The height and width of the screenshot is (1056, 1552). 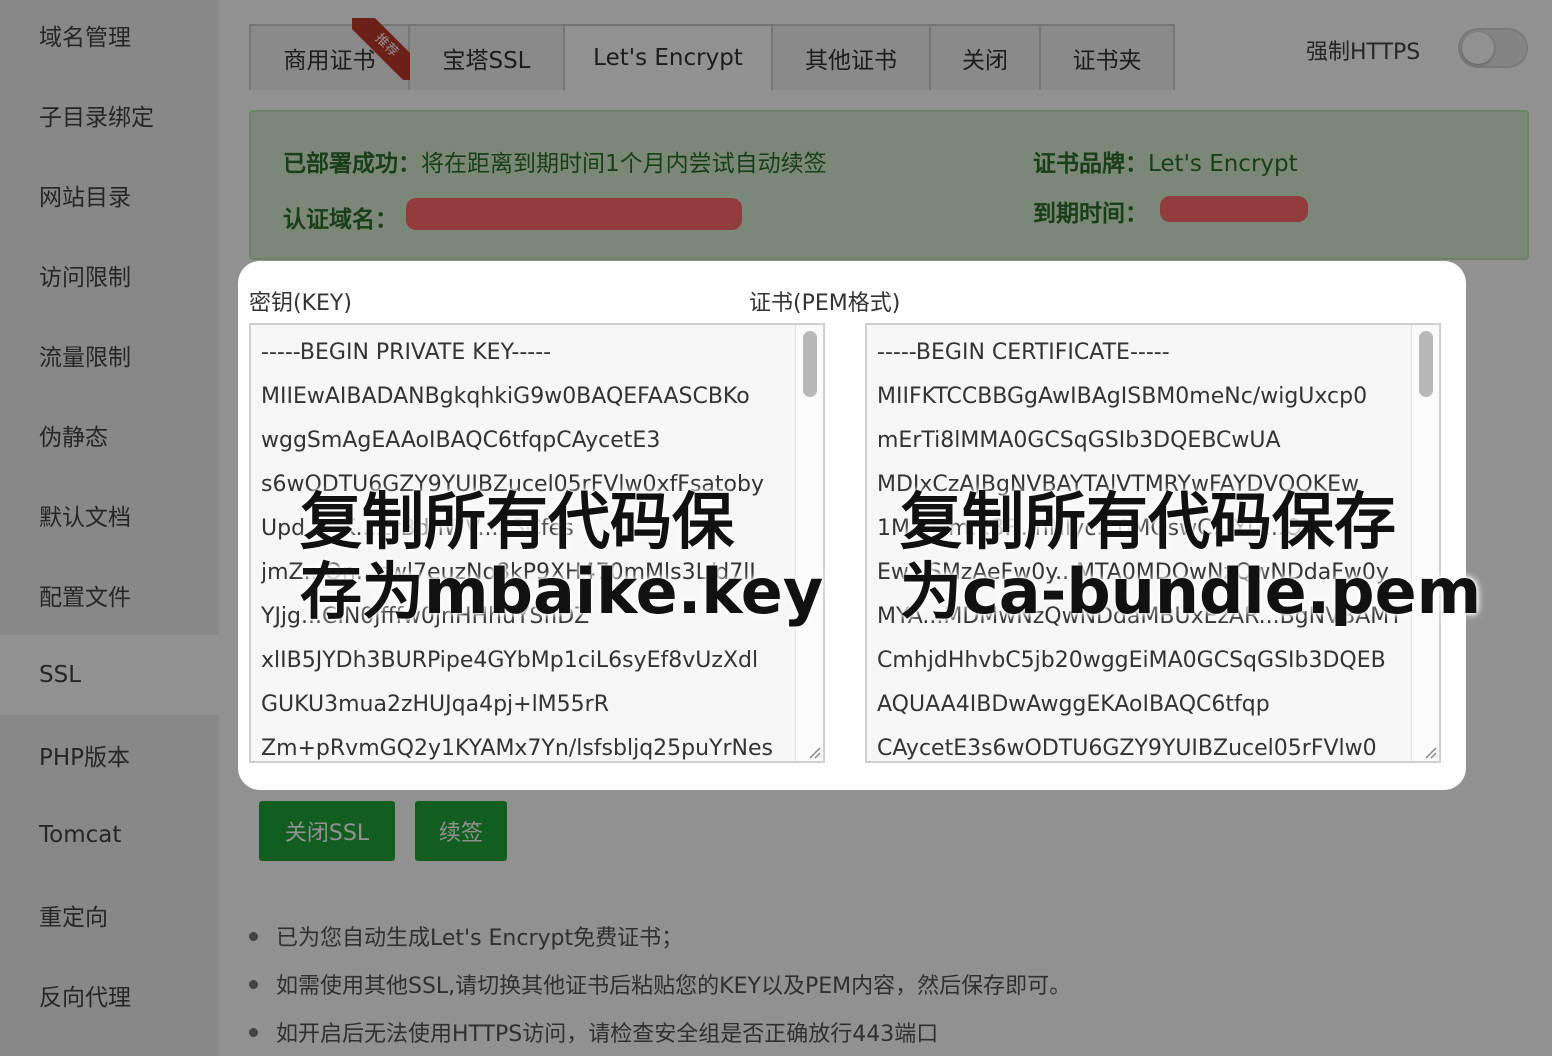 I want to click on sidebar-item-default-document: 默认文档, so click(x=109, y=515).